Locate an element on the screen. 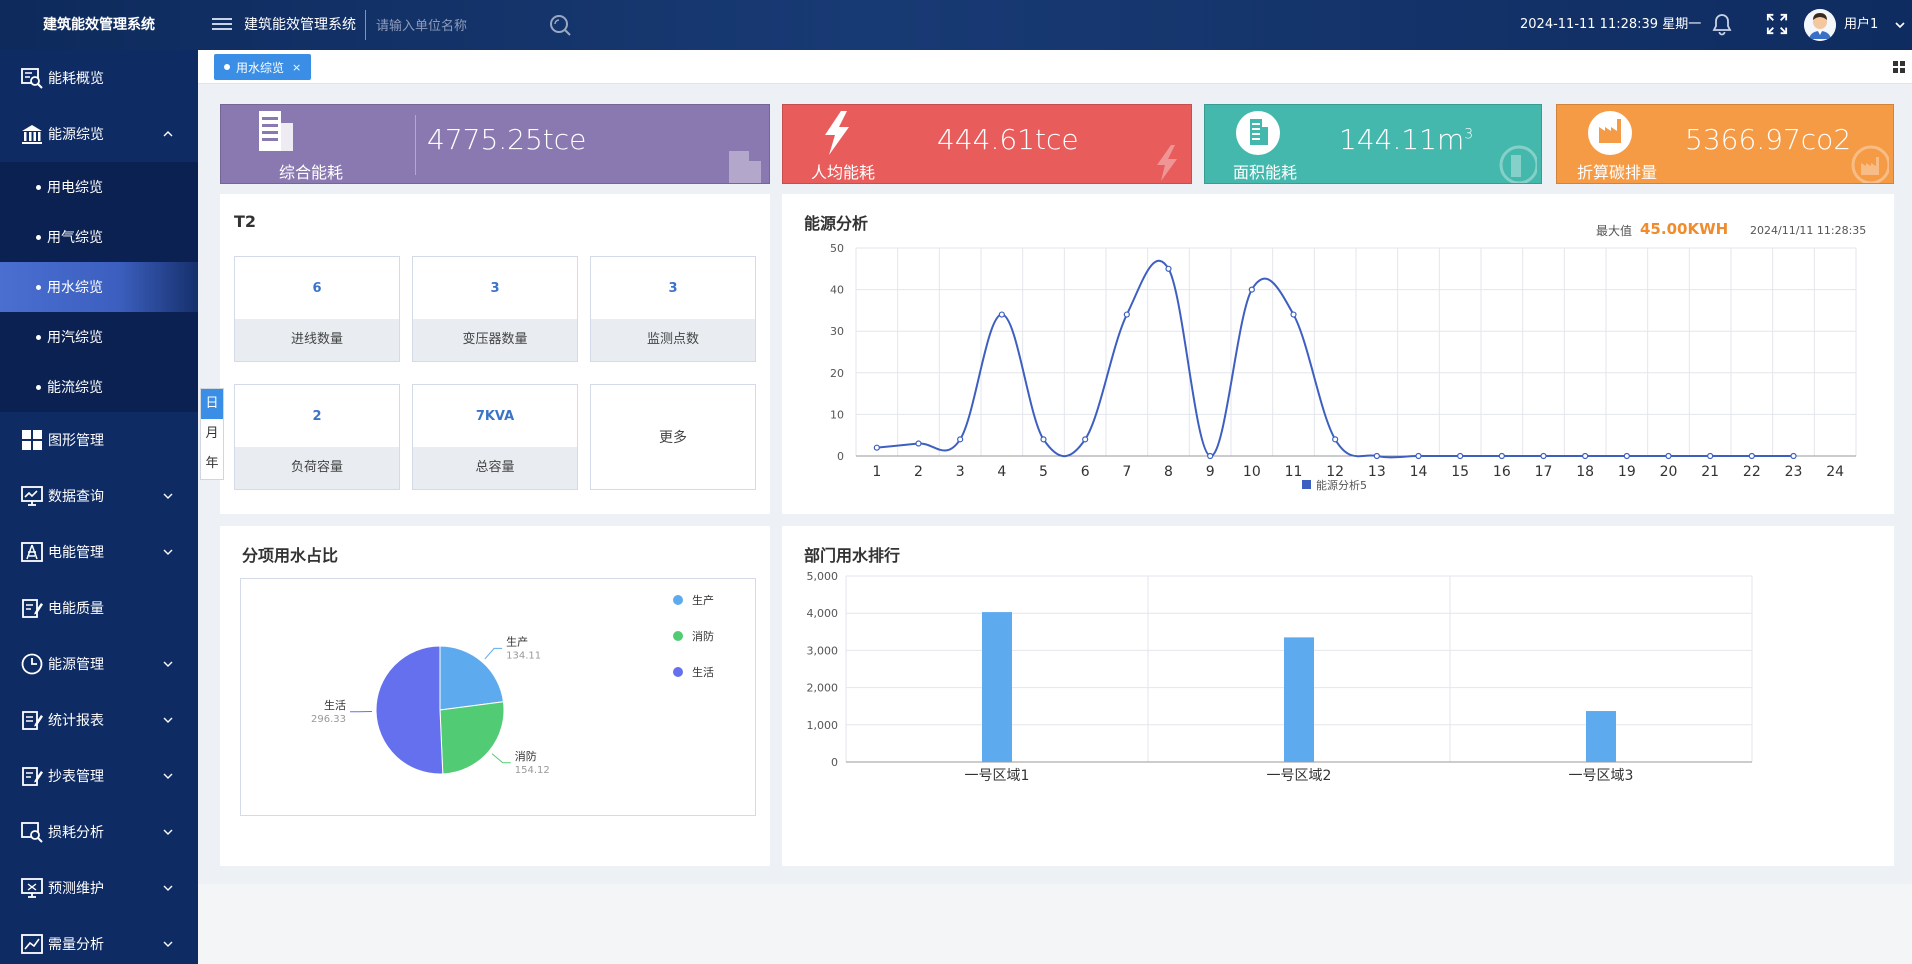  stat-load-capacity: 2 负荷容量 is located at coordinates (317, 437).